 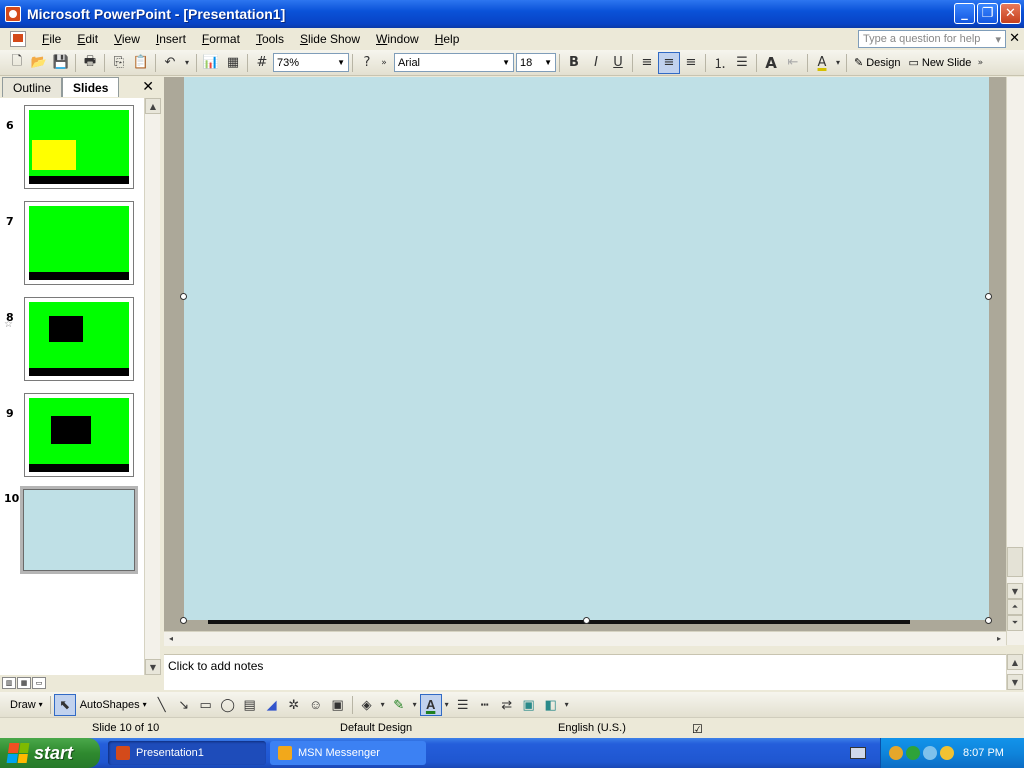 I want to click on thumbnails-scrollbar: ▲ ▼, so click(x=152, y=386).